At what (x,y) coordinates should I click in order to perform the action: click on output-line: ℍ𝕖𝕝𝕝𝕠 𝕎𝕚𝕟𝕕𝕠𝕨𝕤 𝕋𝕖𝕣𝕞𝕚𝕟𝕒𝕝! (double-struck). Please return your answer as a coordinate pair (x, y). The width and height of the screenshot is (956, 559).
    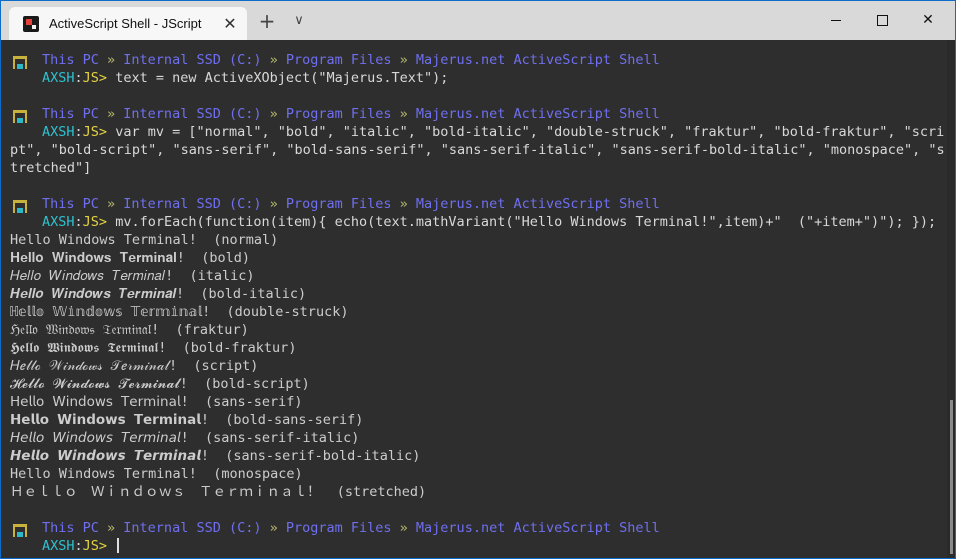
    Looking at the image, I should click on (179, 312).